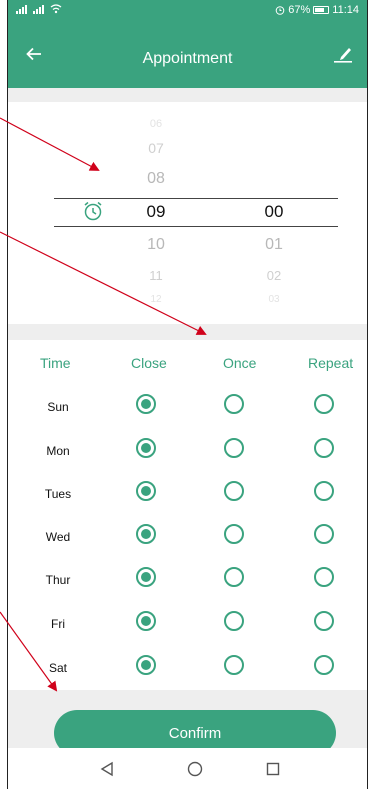 This screenshot has width=376, height=789. I want to click on column-header-once: Once, so click(240, 363).